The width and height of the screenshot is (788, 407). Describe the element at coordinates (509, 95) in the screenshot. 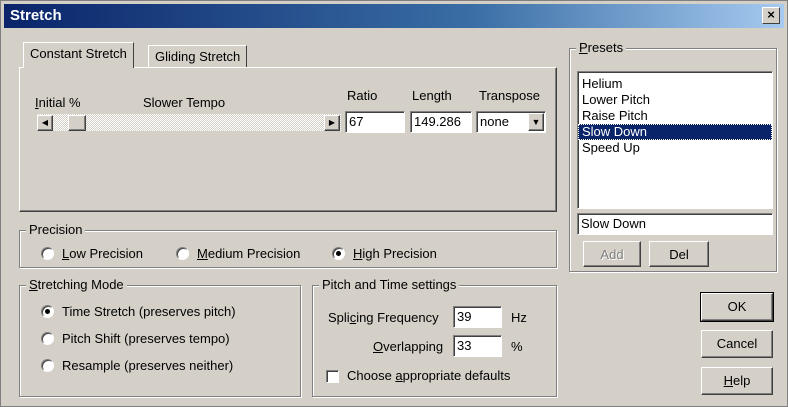

I see `transpose-label: Transpose` at that location.